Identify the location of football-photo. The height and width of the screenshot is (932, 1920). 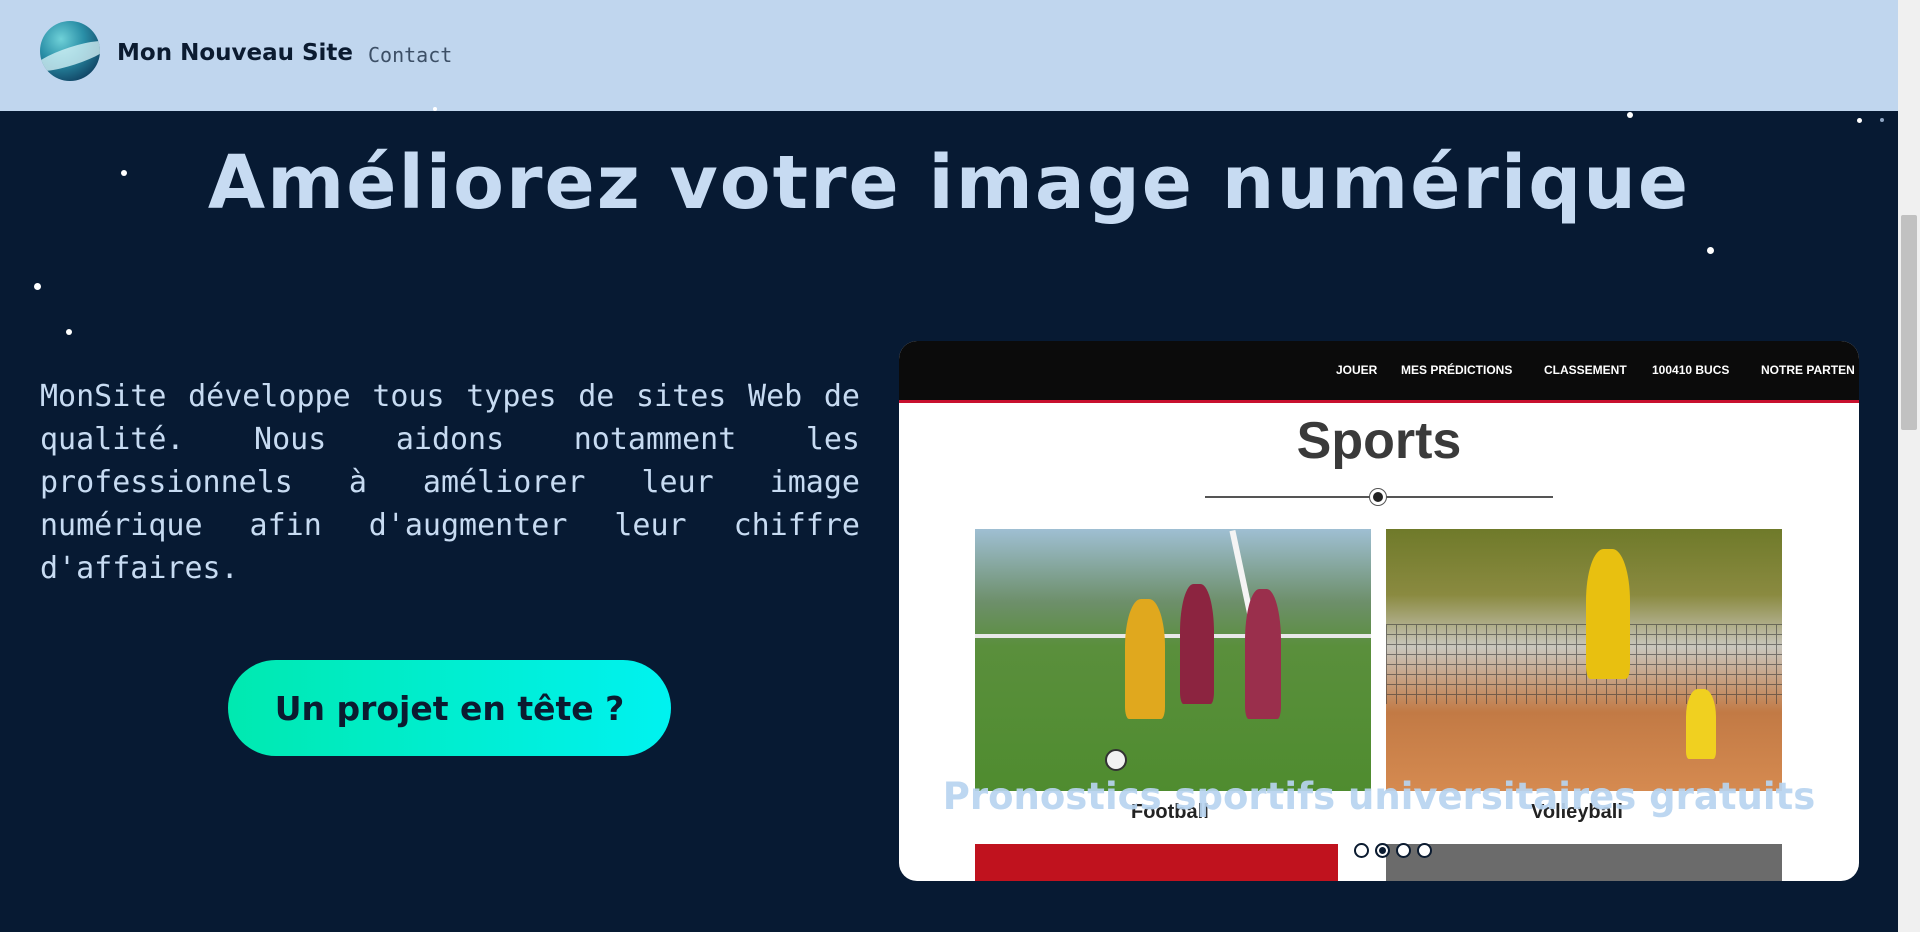
(1173, 660).